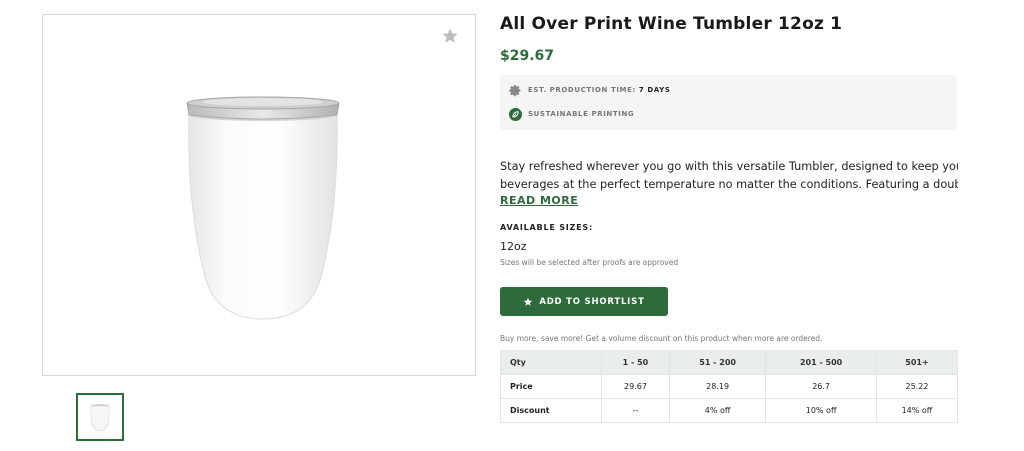 The width and height of the screenshot is (1024, 451). I want to click on read-more-link: READ MORE, so click(539, 200).